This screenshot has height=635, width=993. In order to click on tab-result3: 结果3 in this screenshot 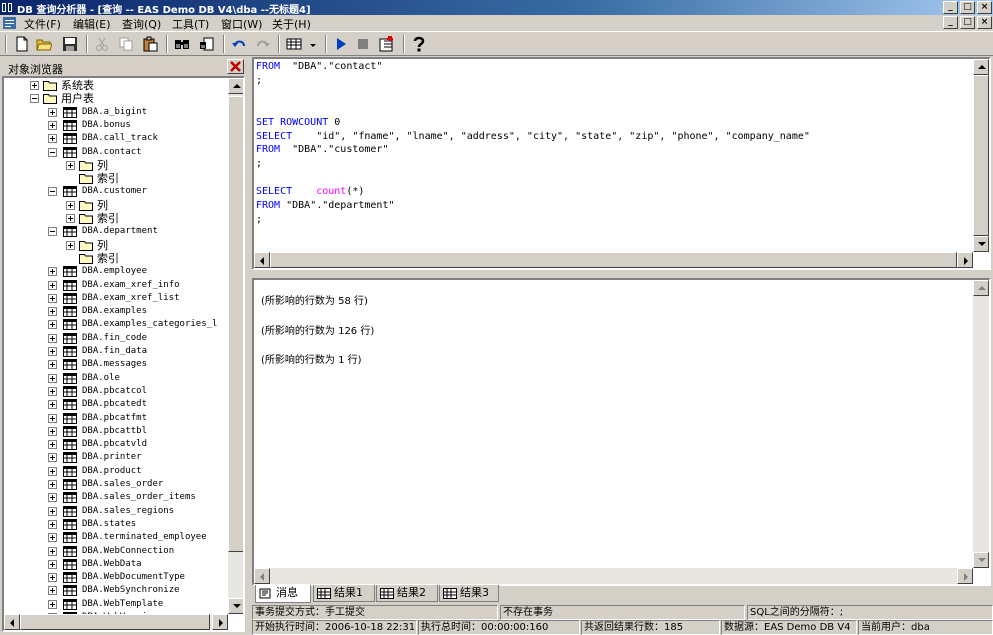, I will do `click(469, 593)`.